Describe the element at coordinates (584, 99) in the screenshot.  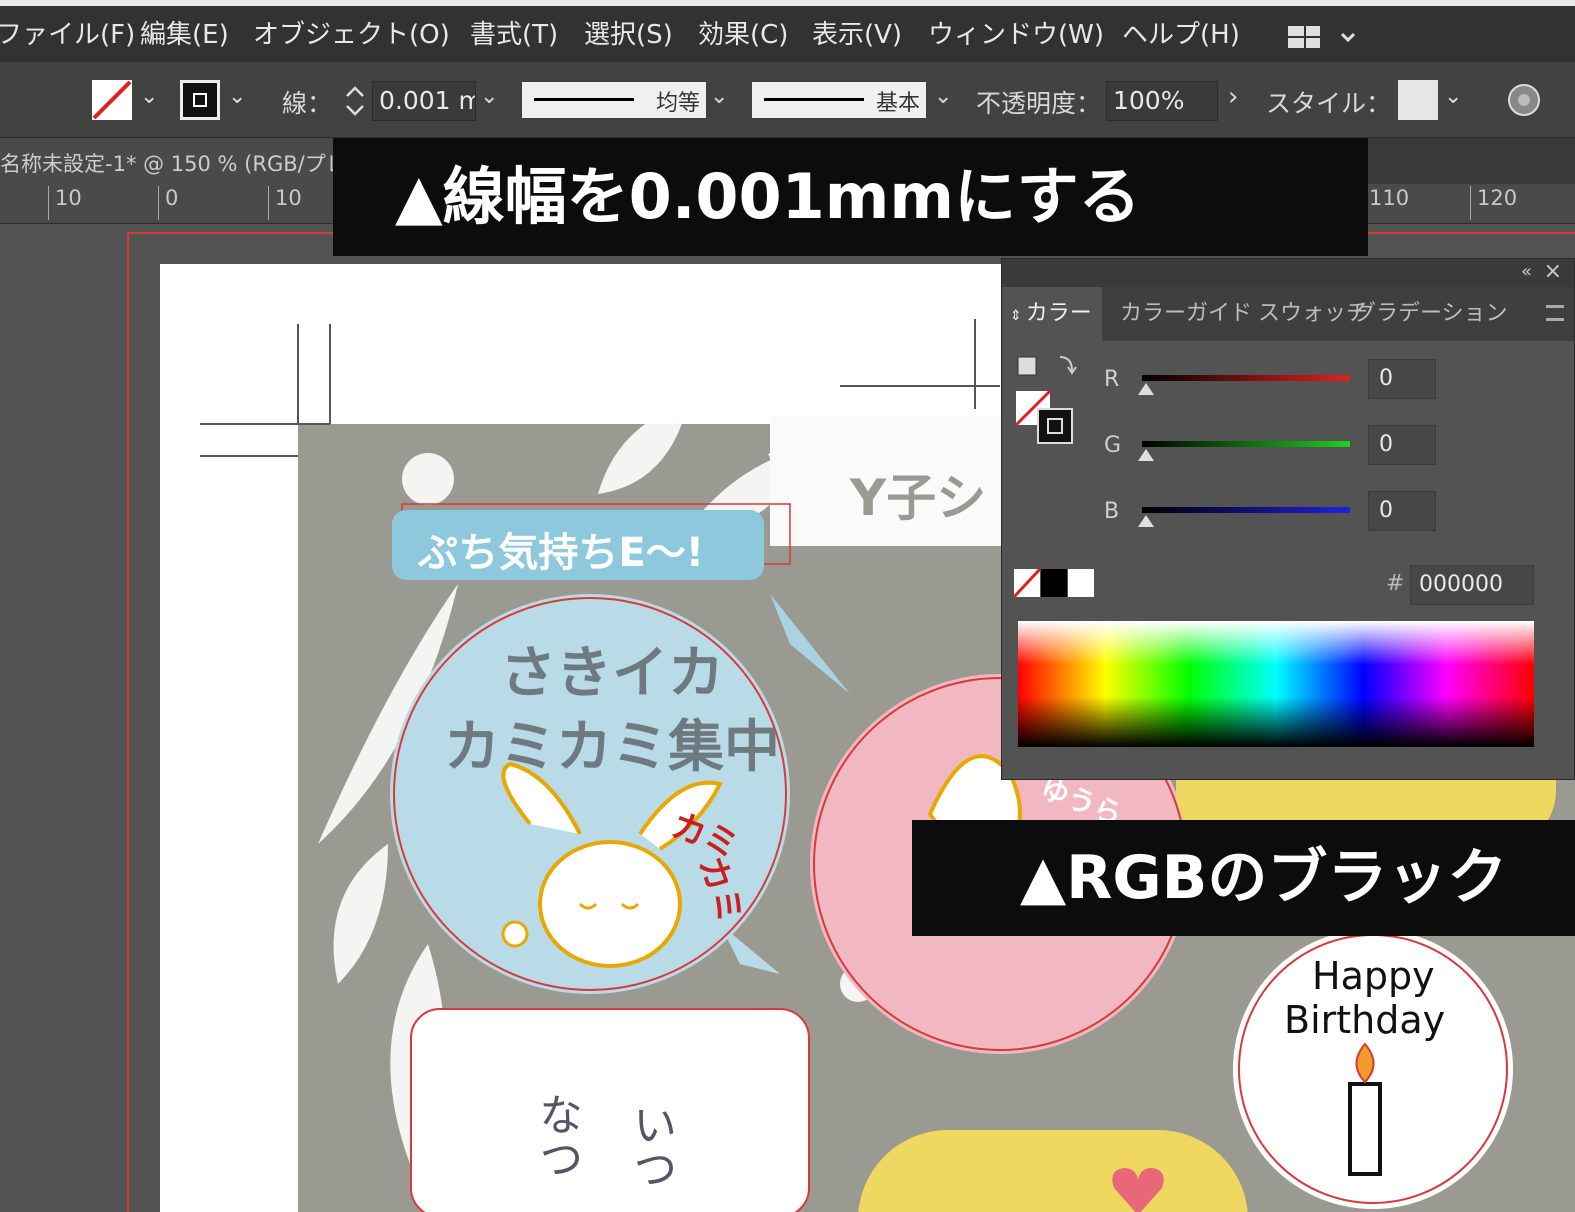
I see `stroke-preview-line` at that location.